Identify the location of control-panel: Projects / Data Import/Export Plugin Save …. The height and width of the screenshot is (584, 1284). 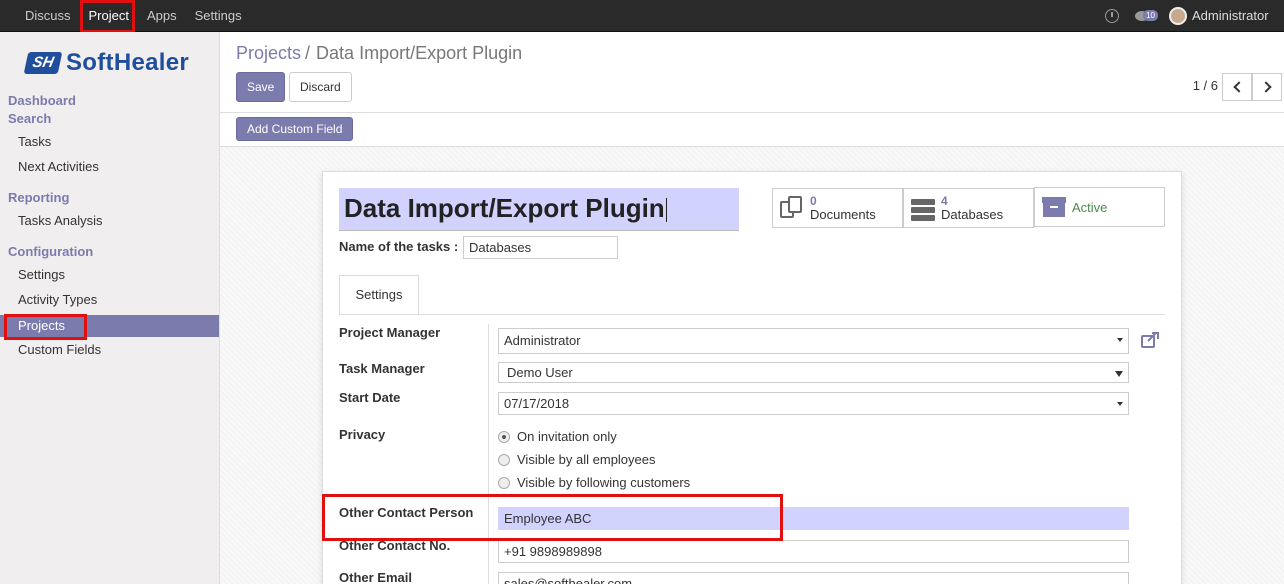
(752, 72).